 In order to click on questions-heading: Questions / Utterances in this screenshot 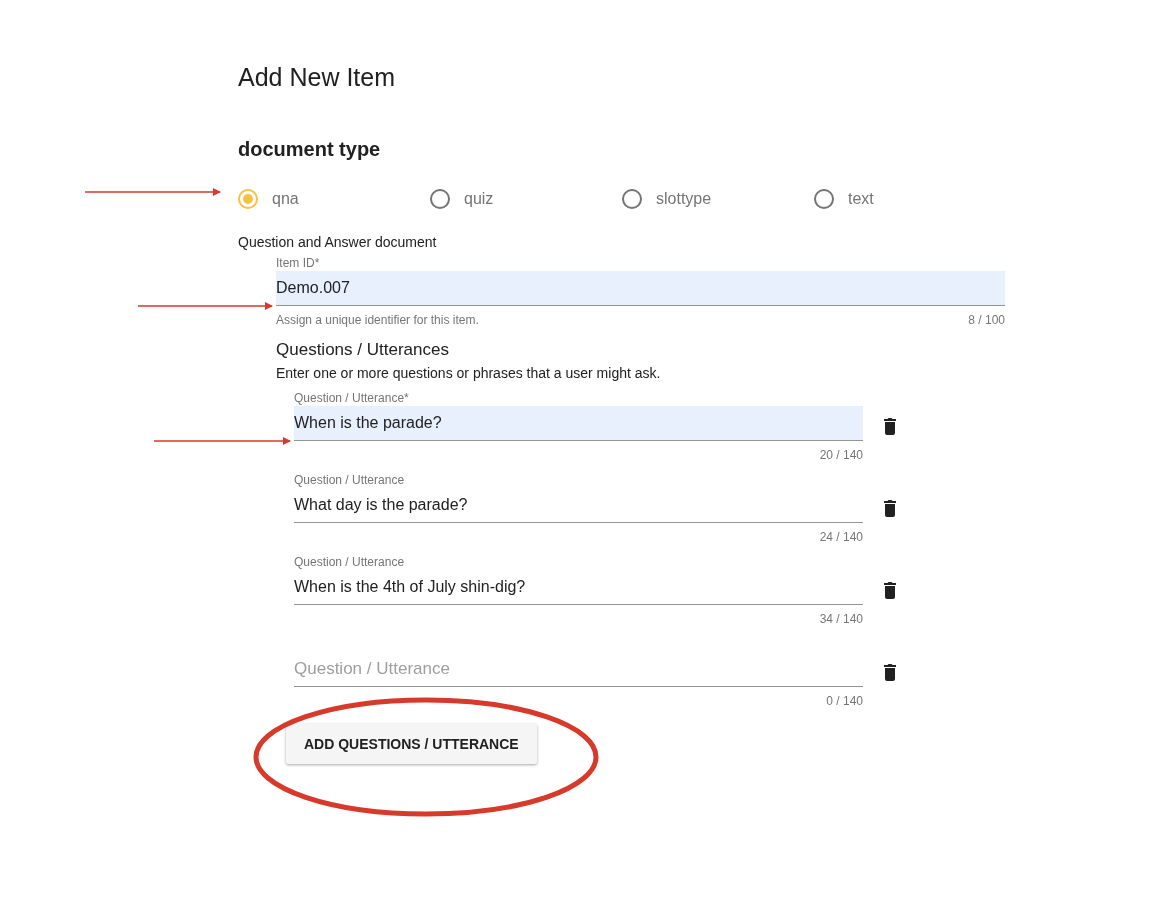, I will do `click(363, 350)`.